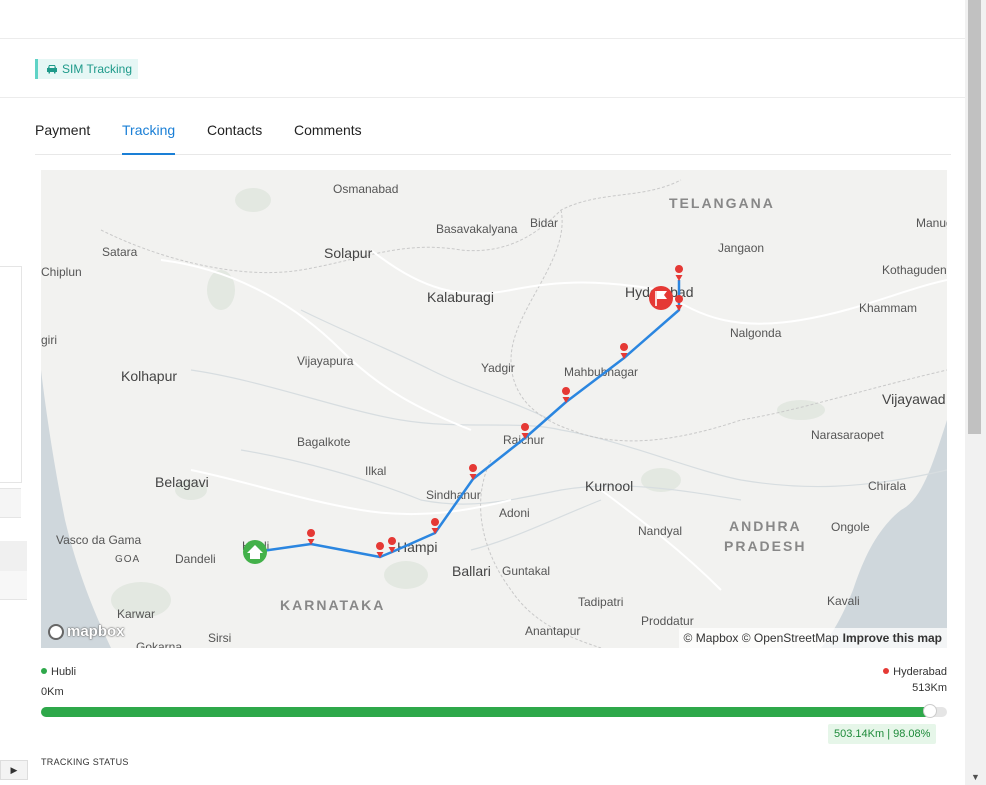 Image resolution: width=986 pixels, height=785 pixels. I want to click on page-scrollbar: ▼, so click(975, 392).